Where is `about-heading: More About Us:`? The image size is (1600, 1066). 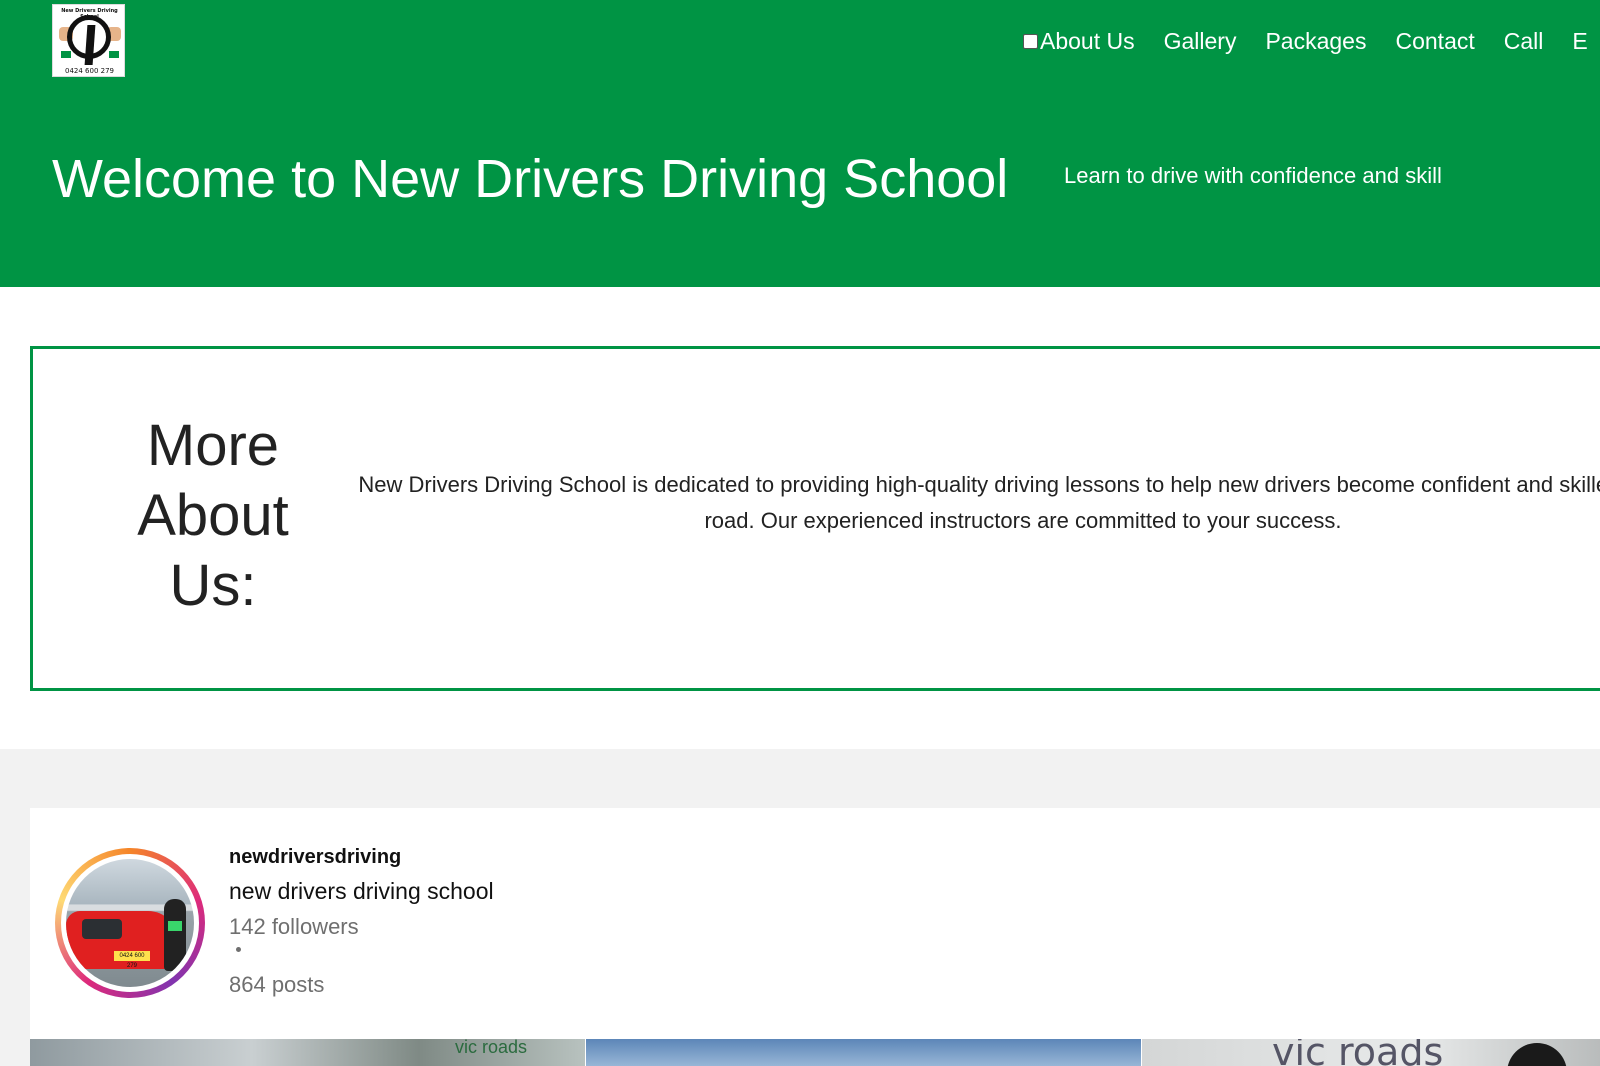 about-heading: More About Us: is located at coordinates (213, 515).